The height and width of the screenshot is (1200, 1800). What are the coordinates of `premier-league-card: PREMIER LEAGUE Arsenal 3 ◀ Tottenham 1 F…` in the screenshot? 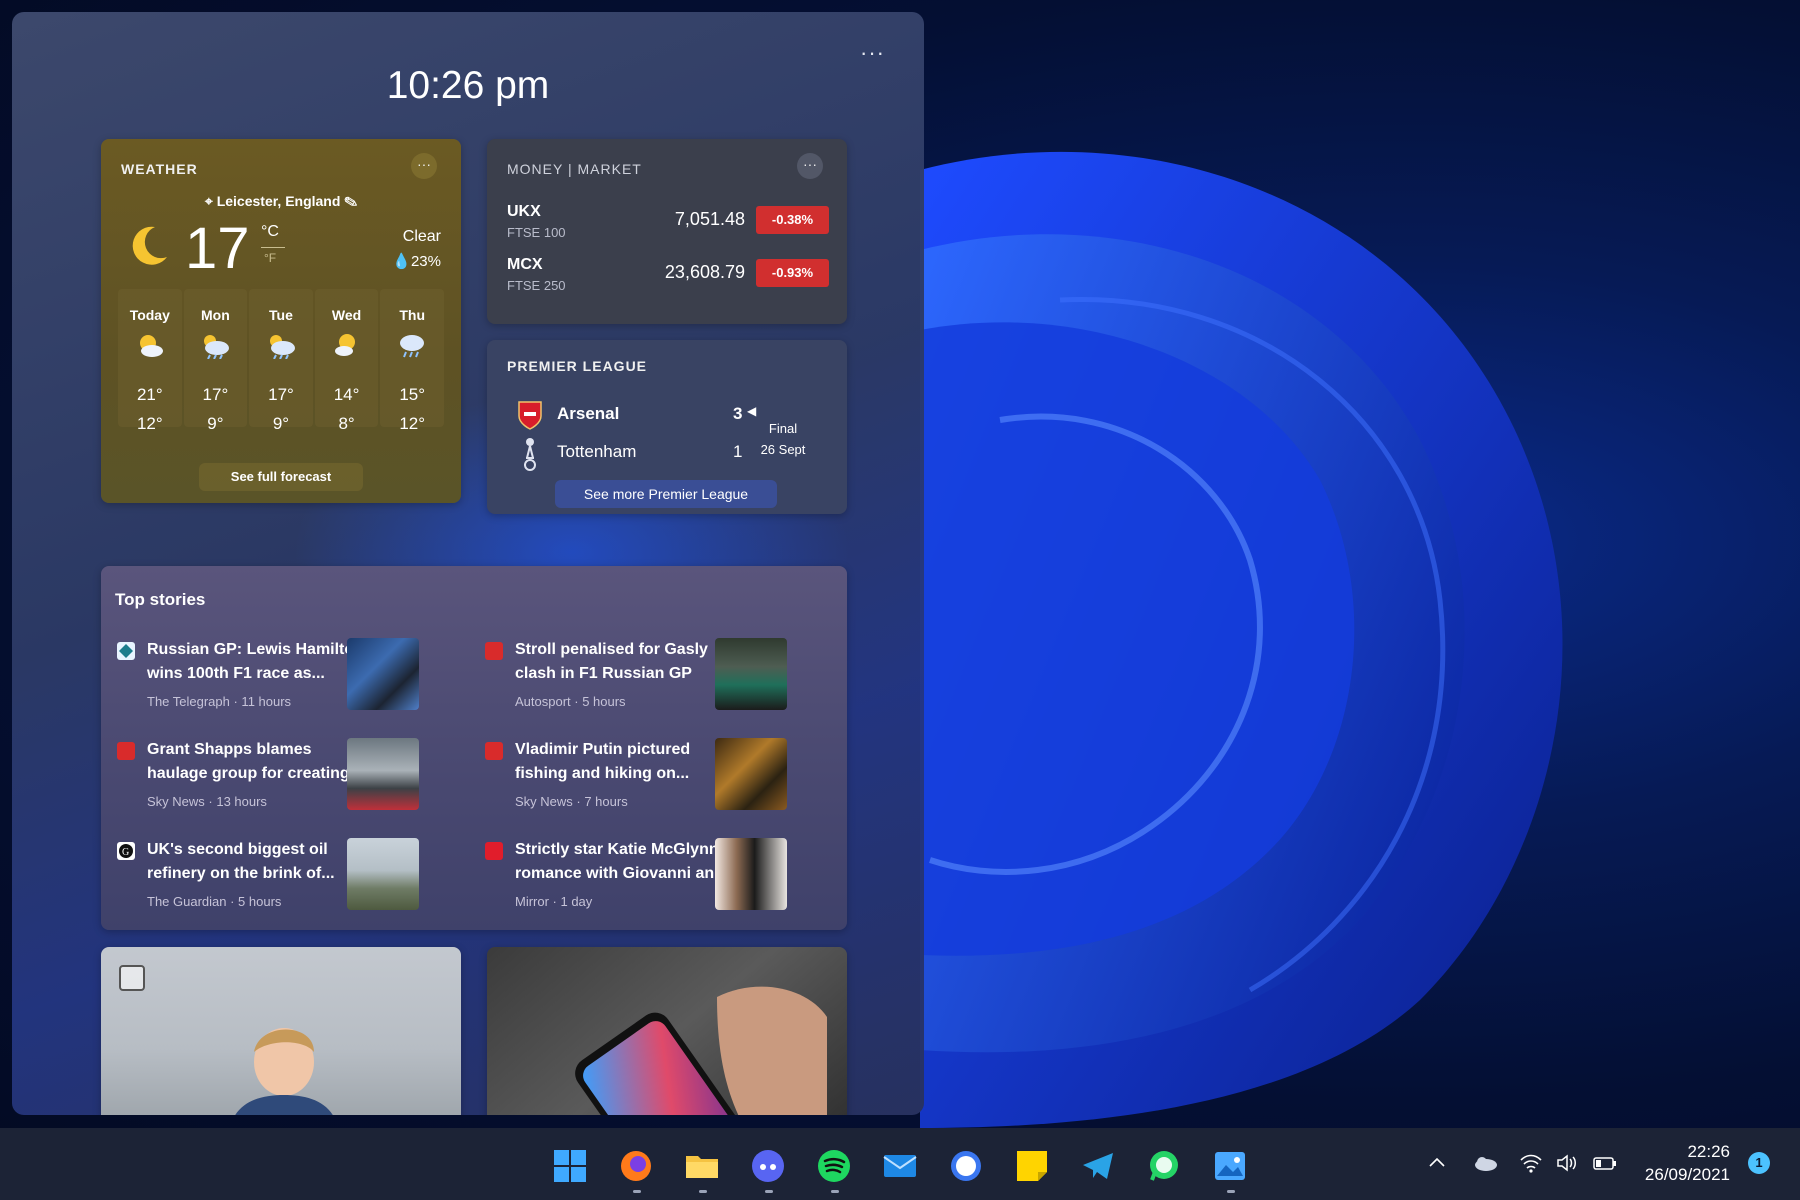 It's located at (667, 427).